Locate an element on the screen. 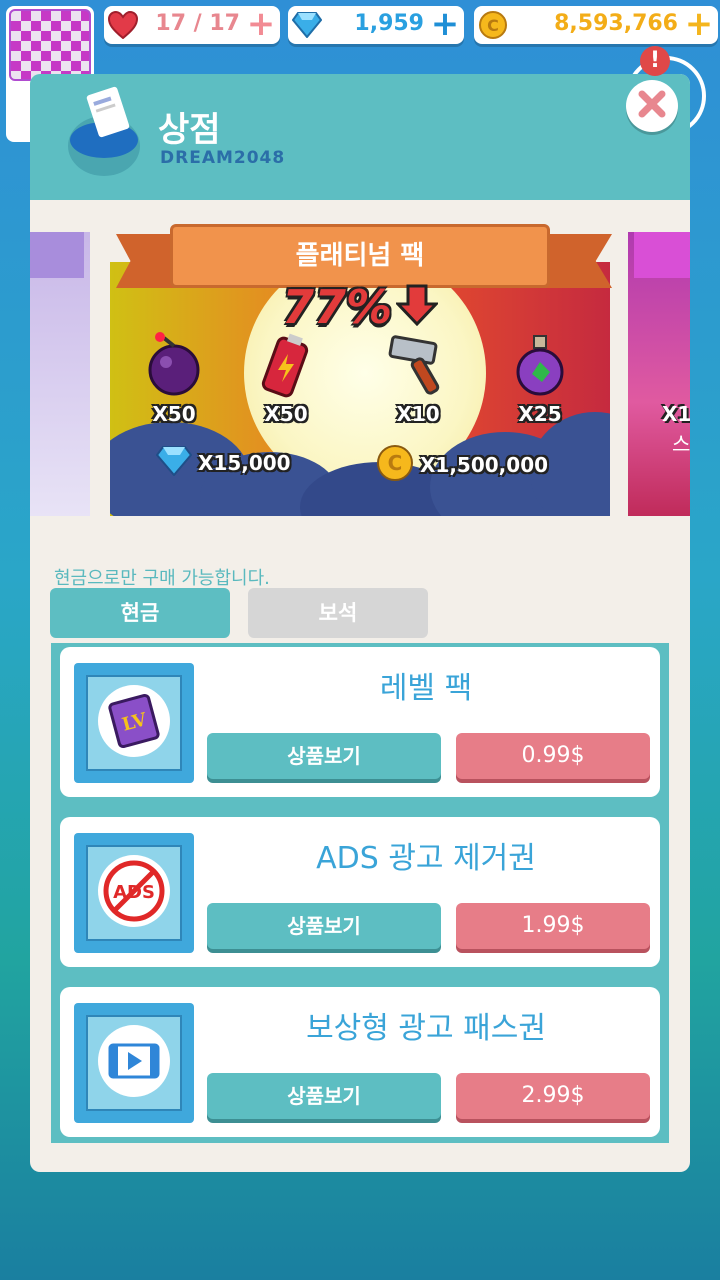  no-ads-icon: ADS is located at coordinates (134, 893).